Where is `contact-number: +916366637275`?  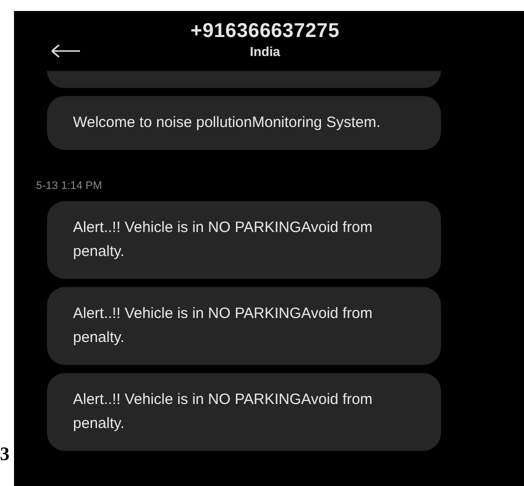 contact-number: +916366637275 is located at coordinates (265, 31).